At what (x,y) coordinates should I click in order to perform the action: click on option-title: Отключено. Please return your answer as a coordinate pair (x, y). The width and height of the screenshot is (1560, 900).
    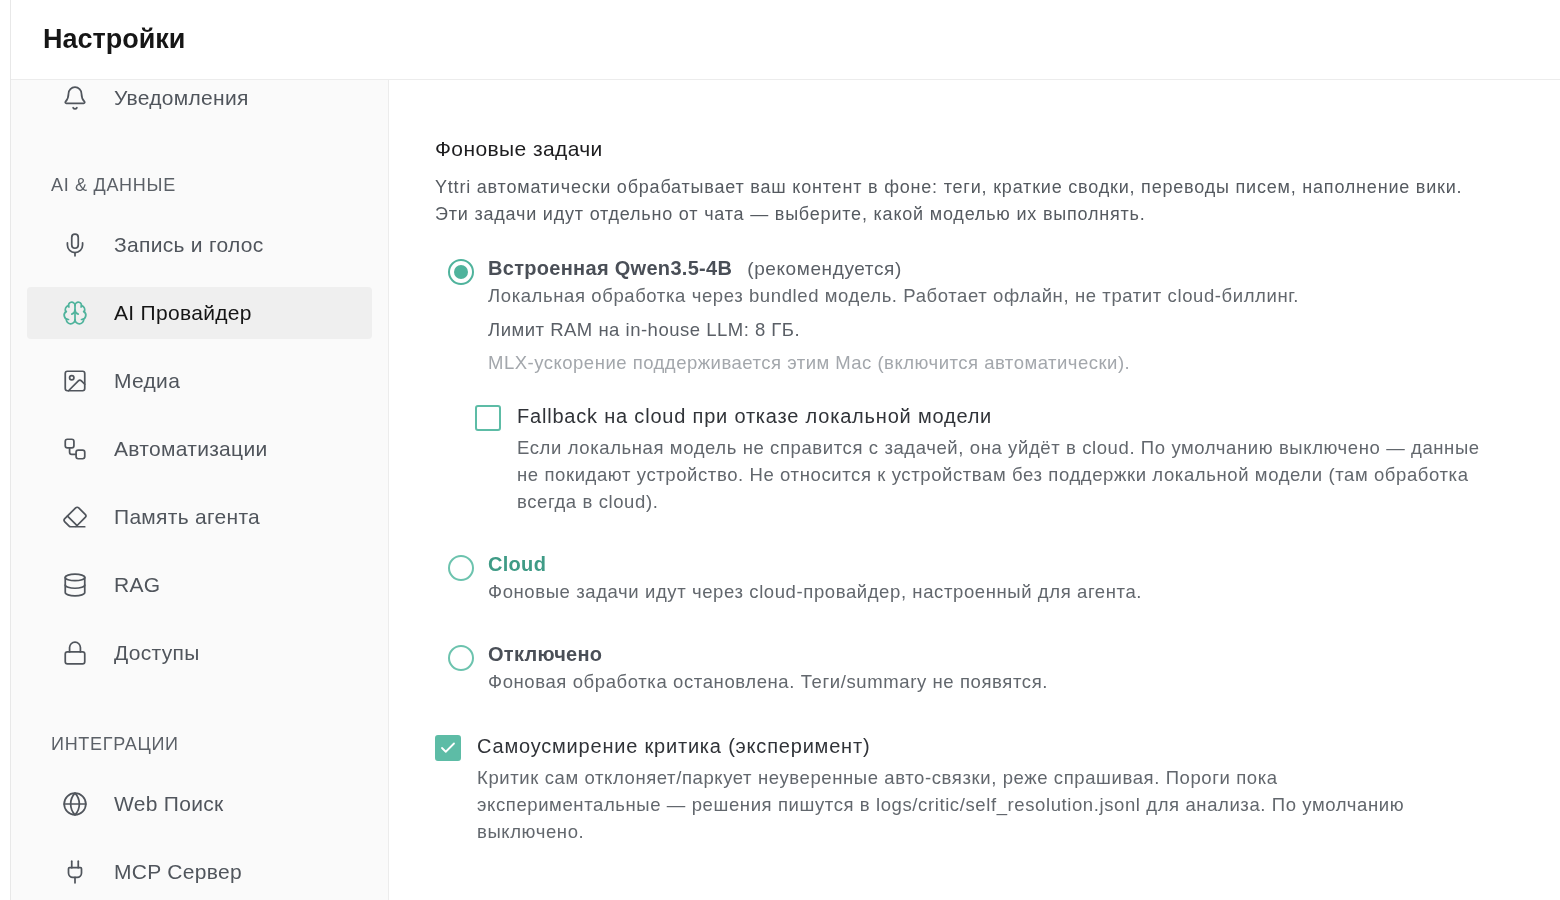
    Looking at the image, I should click on (545, 654).